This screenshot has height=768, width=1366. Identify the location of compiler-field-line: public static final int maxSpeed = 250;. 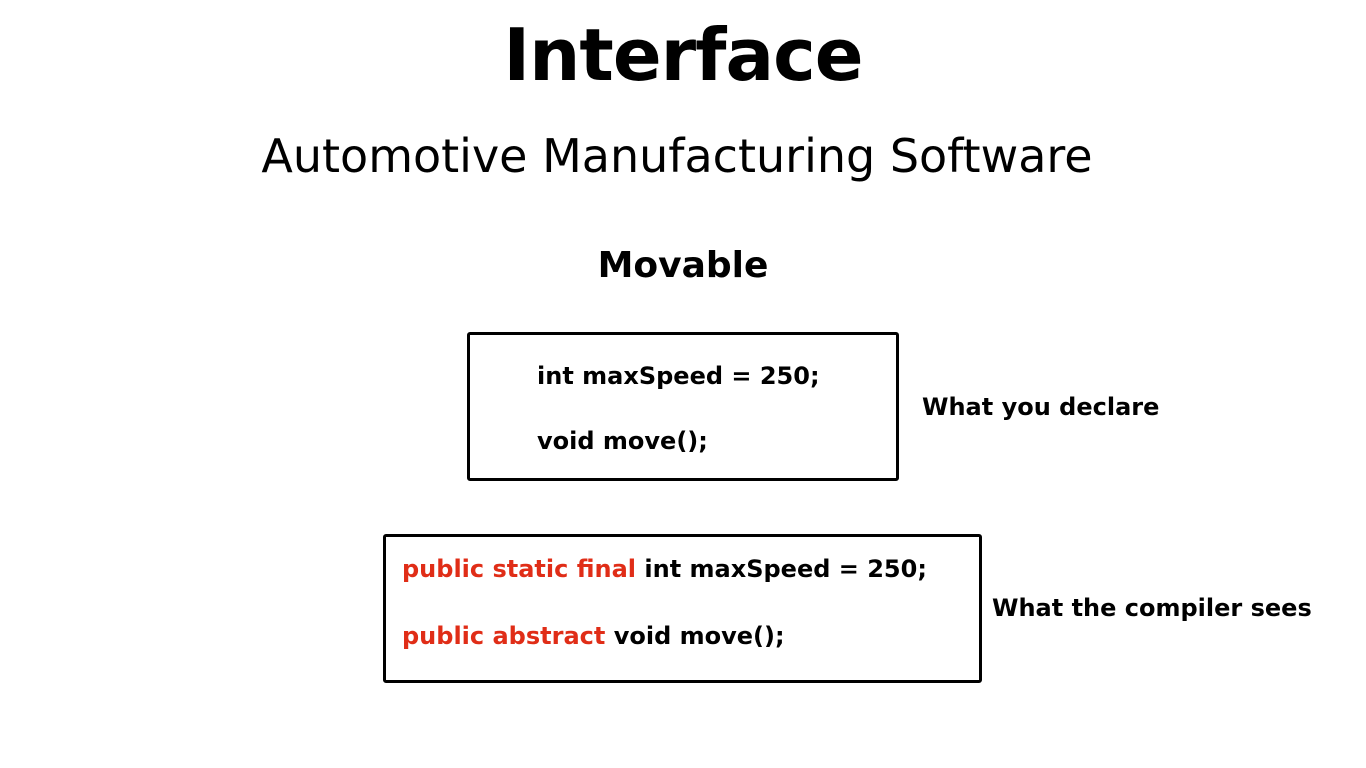
(664, 569).